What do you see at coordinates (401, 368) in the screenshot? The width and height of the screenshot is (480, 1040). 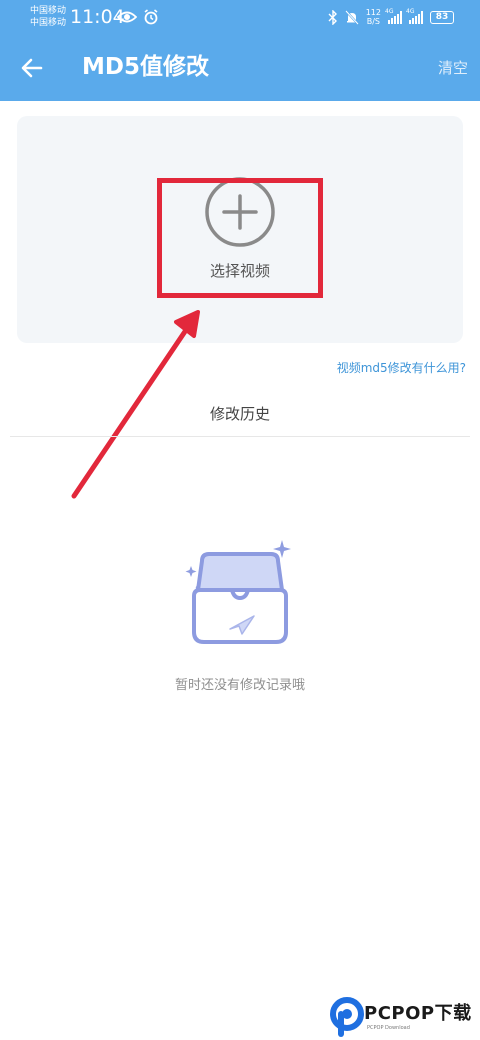 I see `md5-help-link: 视频md5修改有什么用?` at bounding box center [401, 368].